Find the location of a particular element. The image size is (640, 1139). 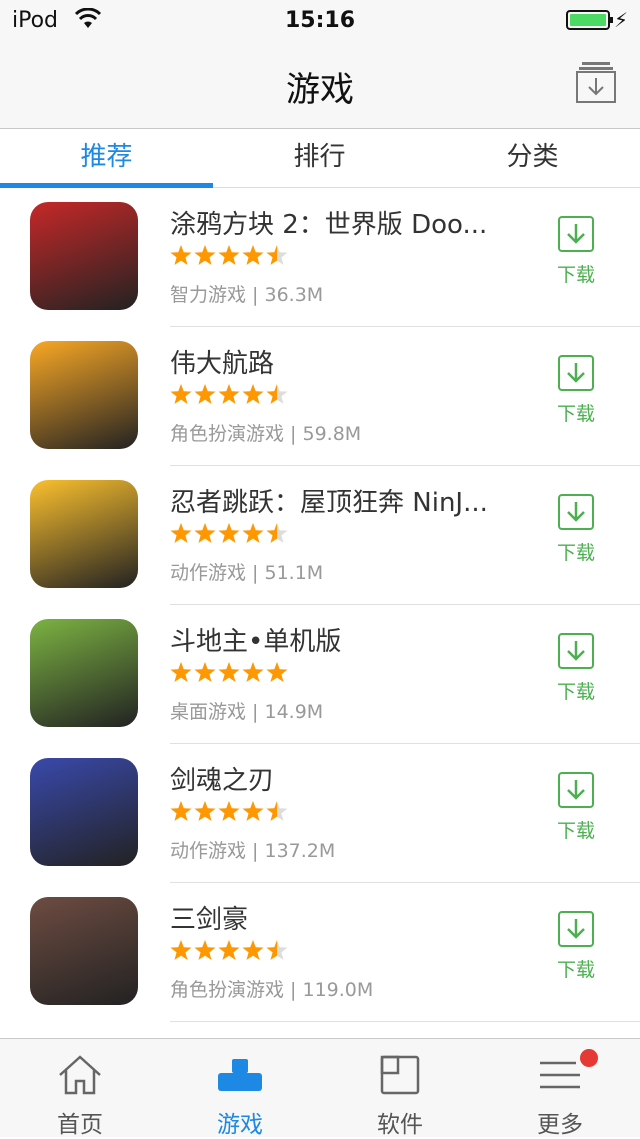

tabbar-software: 软件 is located at coordinates (400, 1088).